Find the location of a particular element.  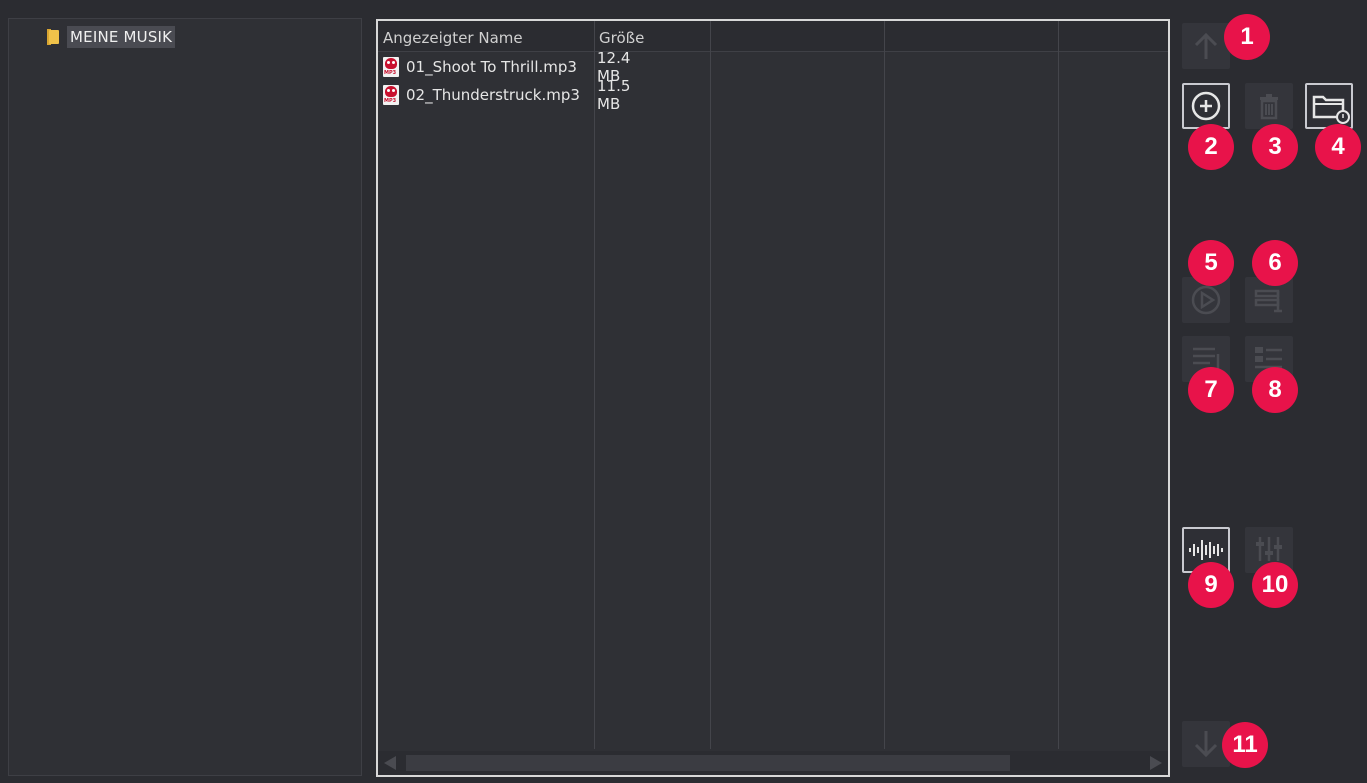

move-up-button is located at coordinates (1206, 46).